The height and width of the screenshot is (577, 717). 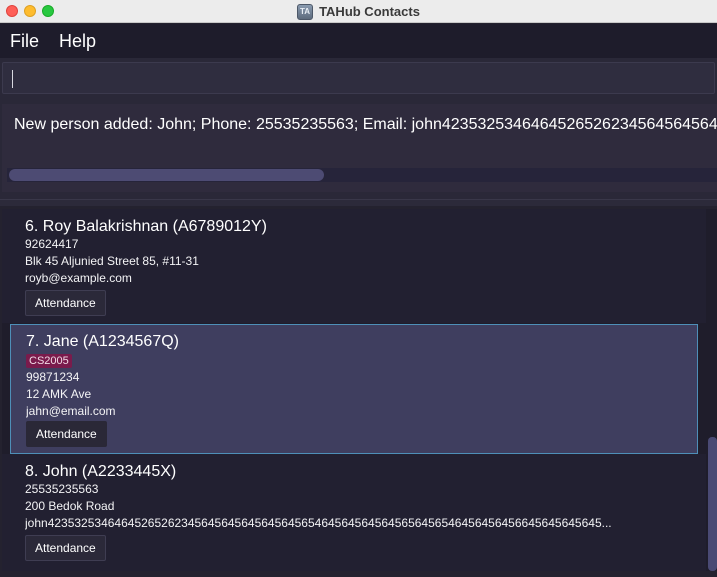 I want to click on menu-file: File, so click(x=24, y=41).